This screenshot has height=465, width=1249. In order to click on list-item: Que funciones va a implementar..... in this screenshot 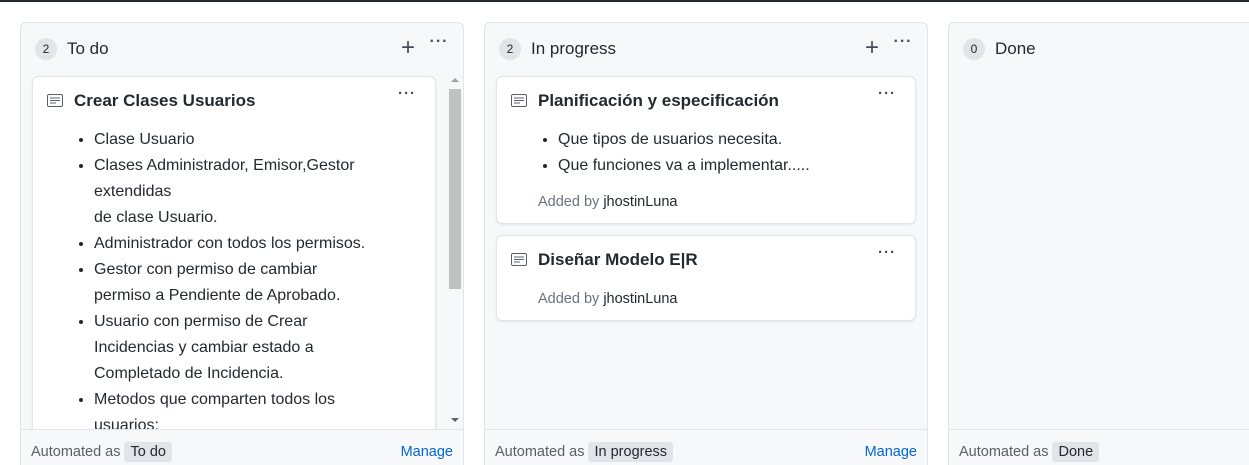, I will do `click(728, 166)`.